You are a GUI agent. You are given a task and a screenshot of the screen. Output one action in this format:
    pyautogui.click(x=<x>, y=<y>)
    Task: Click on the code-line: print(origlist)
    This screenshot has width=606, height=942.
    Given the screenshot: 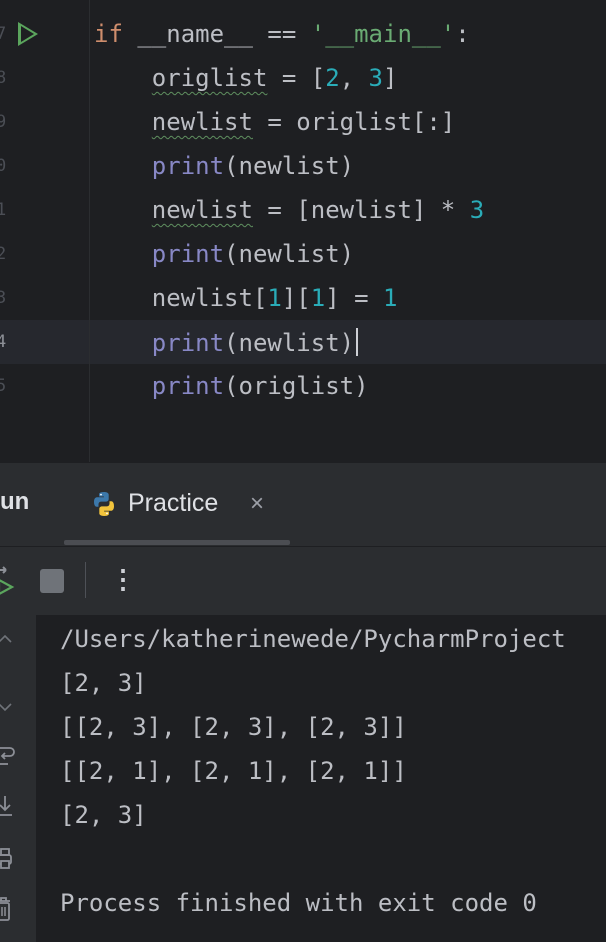 What is the action you would take?
    pyautogui.click(x=231, y=386)
    